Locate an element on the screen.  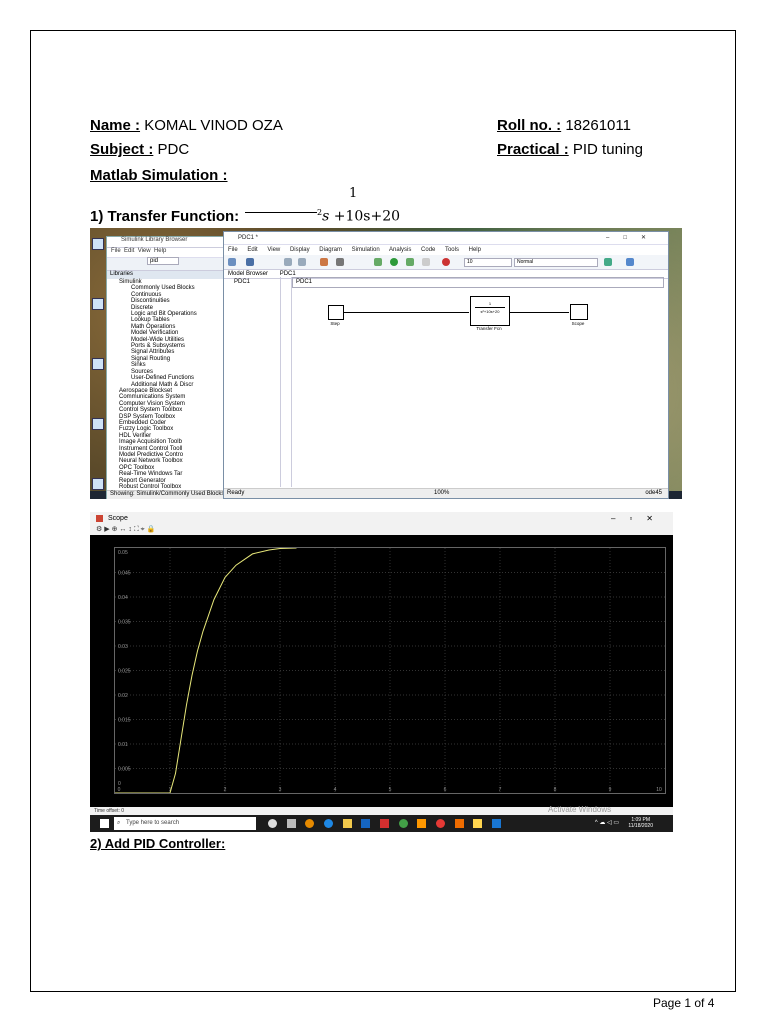
practical-label: Practical : is located at coordinates (533, 149).